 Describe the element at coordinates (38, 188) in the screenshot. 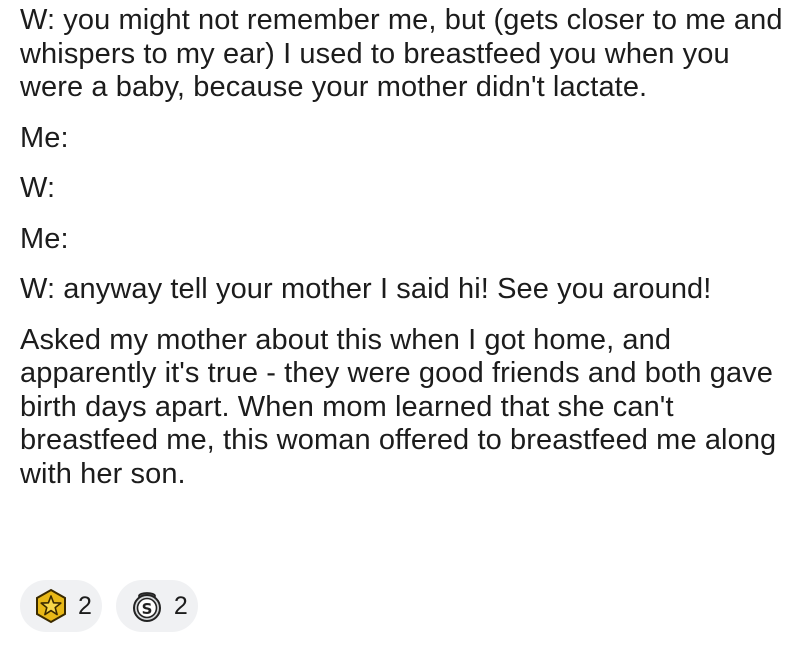

I see `post-paragraph: W:` at that location.